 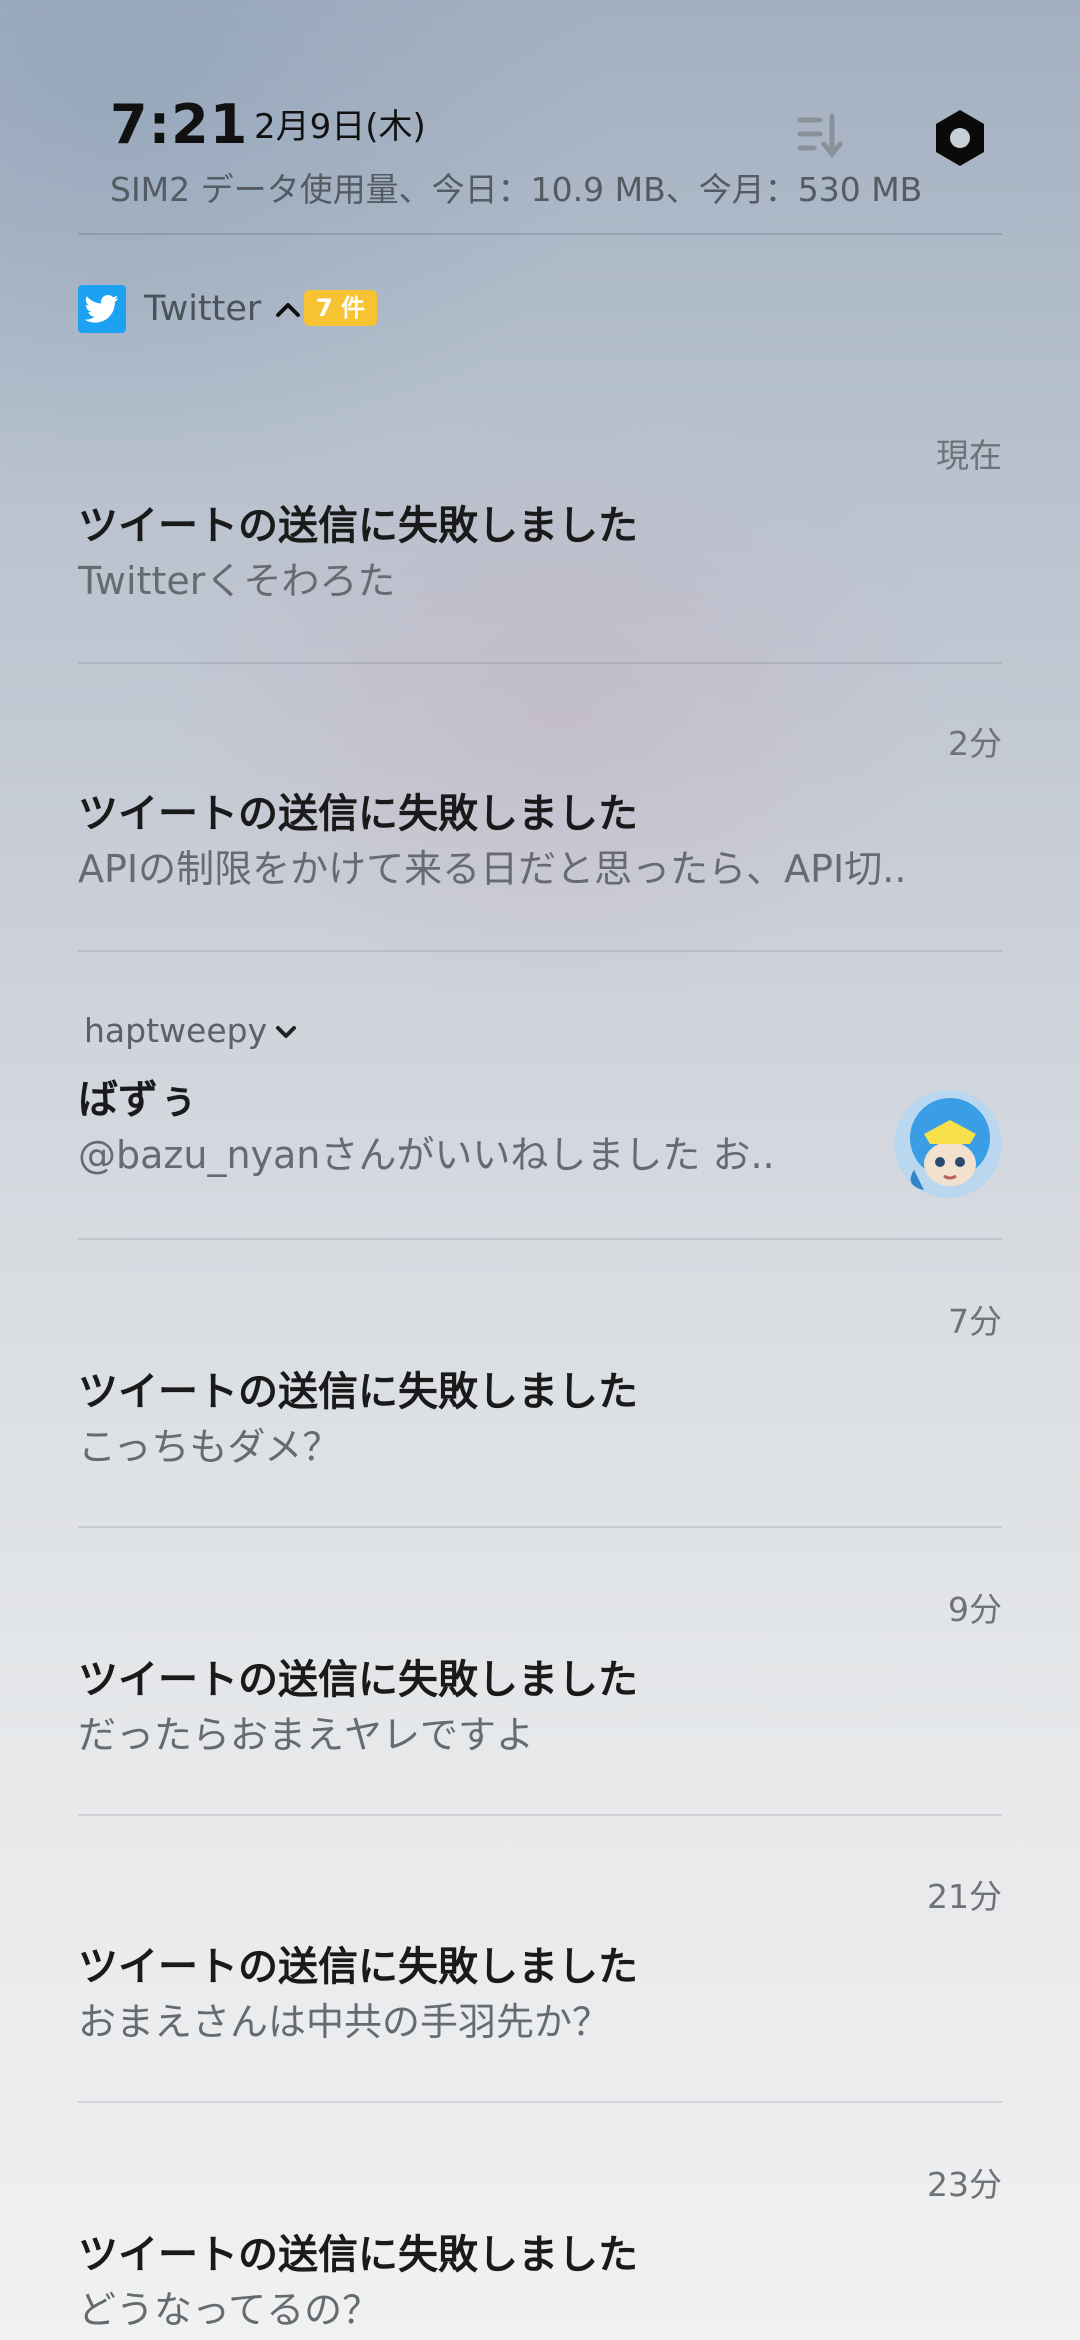 What do you see at coordinates (975, 743) in the screenshot?
I see `notification-time: 2分` at bounding box center [975, 743].